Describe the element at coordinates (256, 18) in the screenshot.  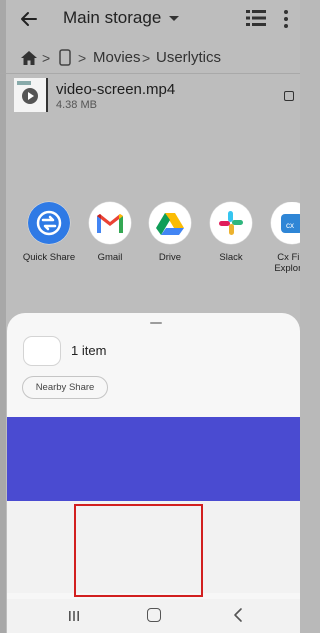
I see `list-view-icon` at that location.